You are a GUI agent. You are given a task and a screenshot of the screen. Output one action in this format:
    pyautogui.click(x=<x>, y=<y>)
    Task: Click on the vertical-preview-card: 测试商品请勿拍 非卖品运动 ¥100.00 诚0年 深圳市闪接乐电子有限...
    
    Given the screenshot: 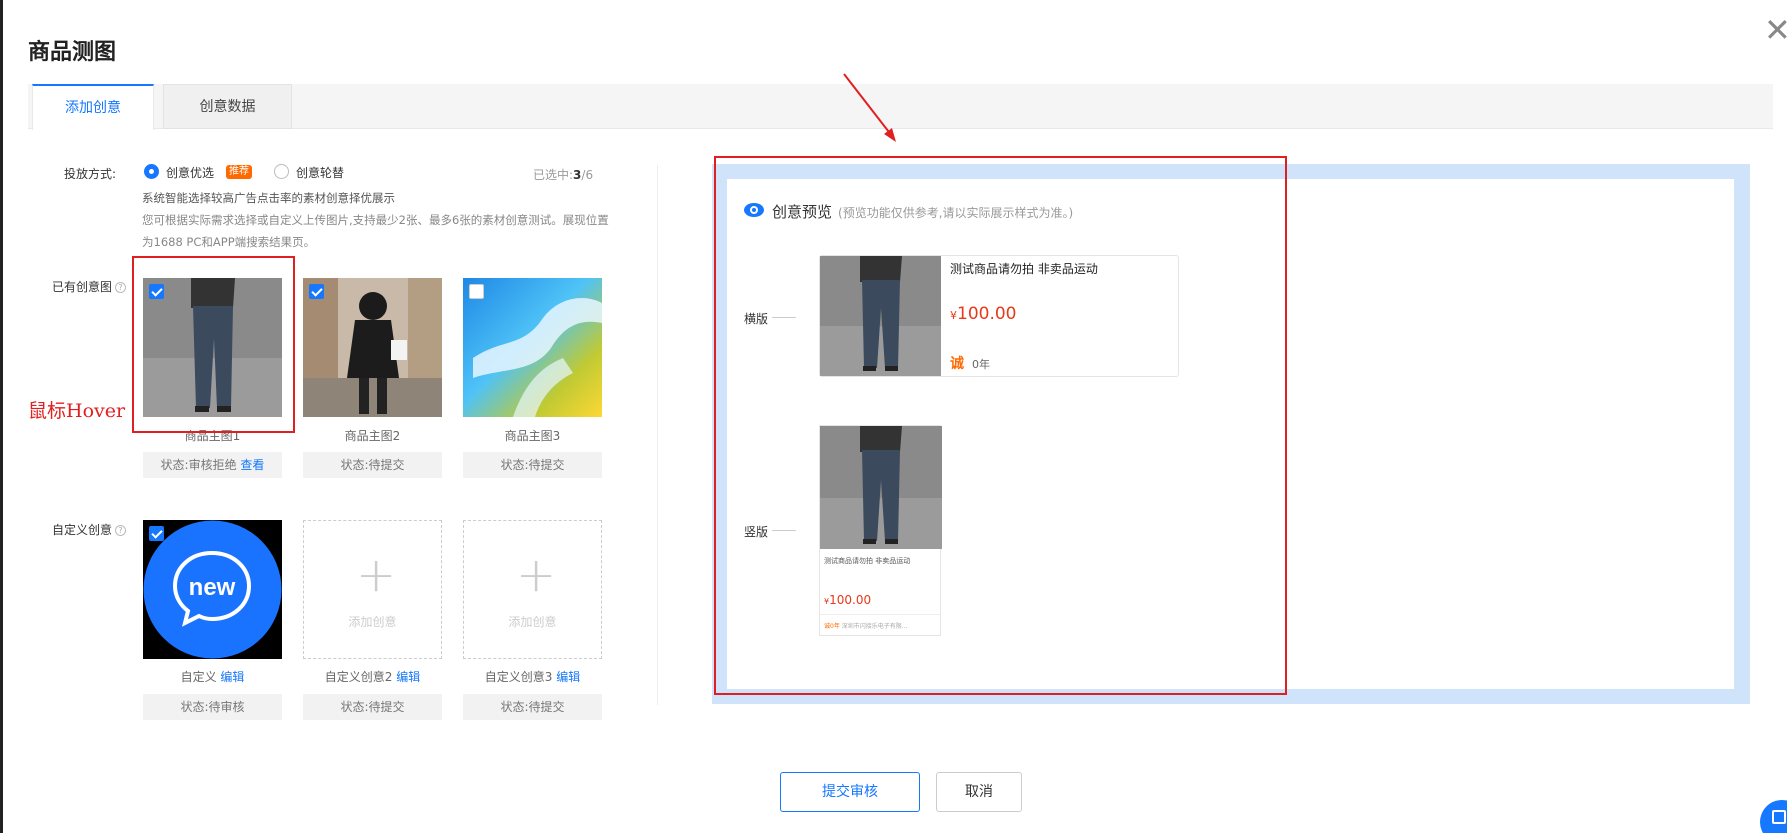 What is the action you would take?
    pyautogui.click(x=880, y=530)
    